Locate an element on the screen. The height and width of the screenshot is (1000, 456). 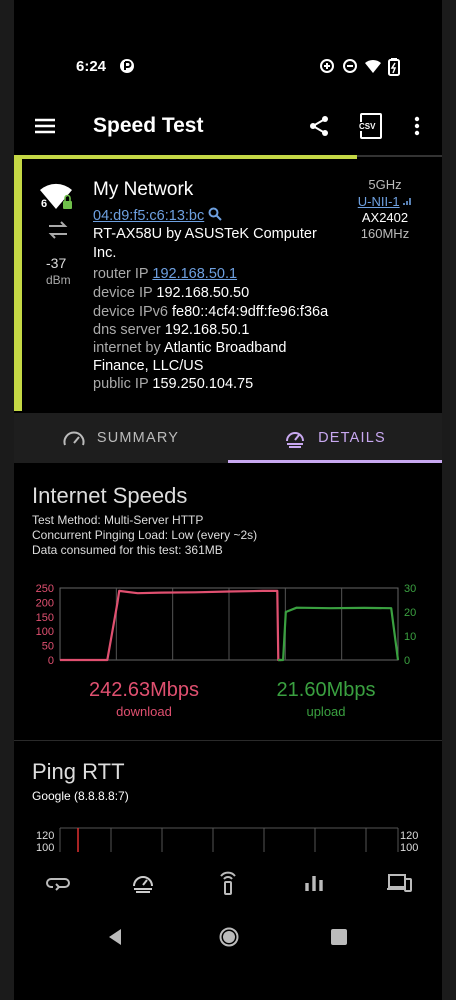
channel-link: U-NII-1 is located at coordinates (379, 201).